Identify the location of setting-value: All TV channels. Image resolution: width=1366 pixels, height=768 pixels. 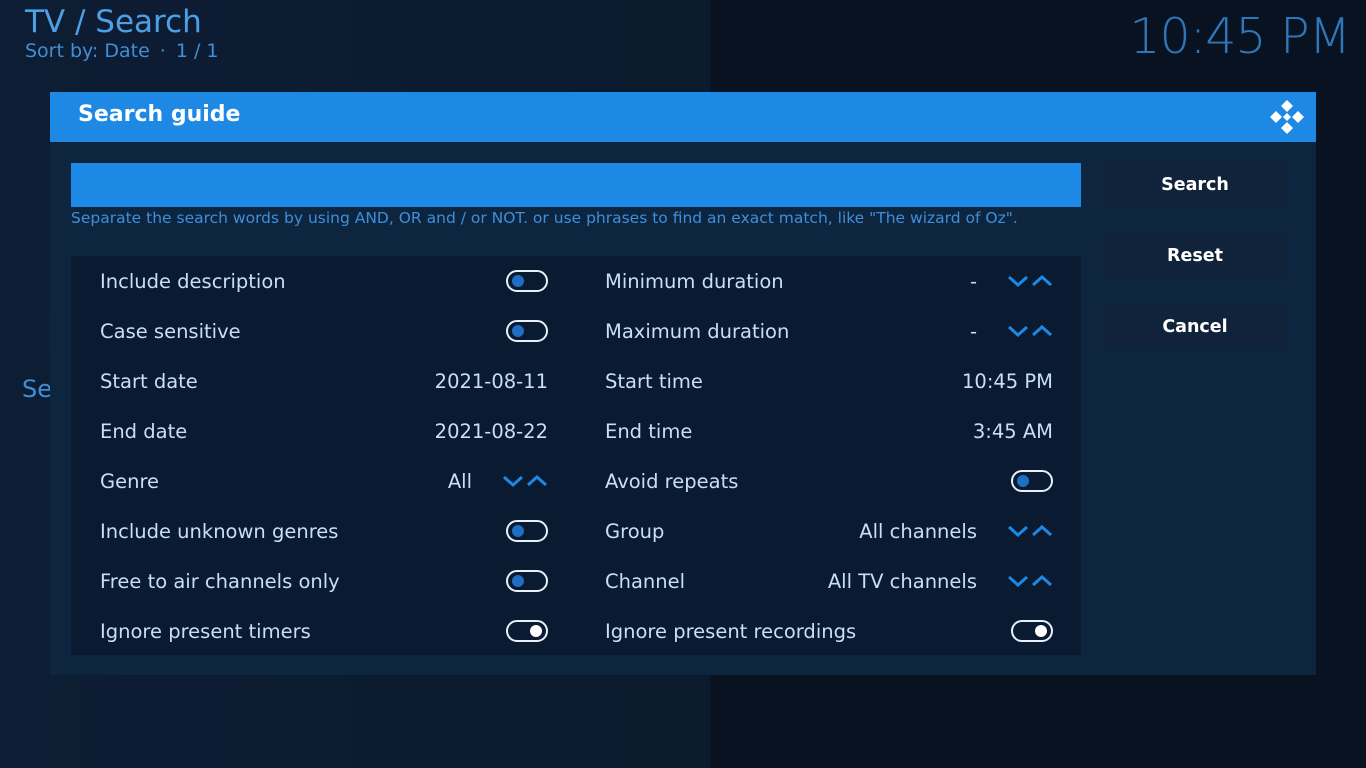
(902, 581).